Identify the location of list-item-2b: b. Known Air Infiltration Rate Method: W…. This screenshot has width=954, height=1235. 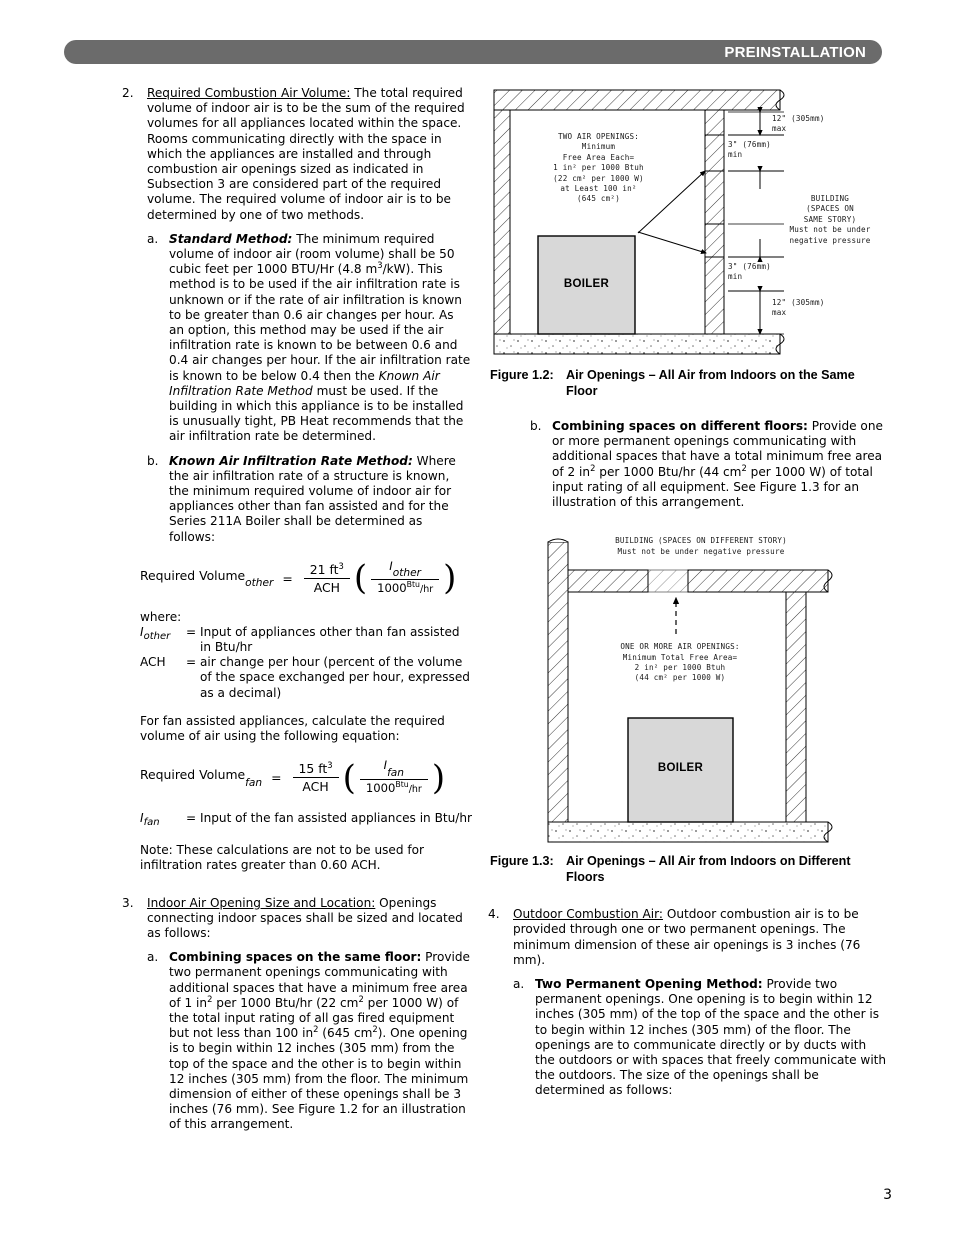
(309, 499).